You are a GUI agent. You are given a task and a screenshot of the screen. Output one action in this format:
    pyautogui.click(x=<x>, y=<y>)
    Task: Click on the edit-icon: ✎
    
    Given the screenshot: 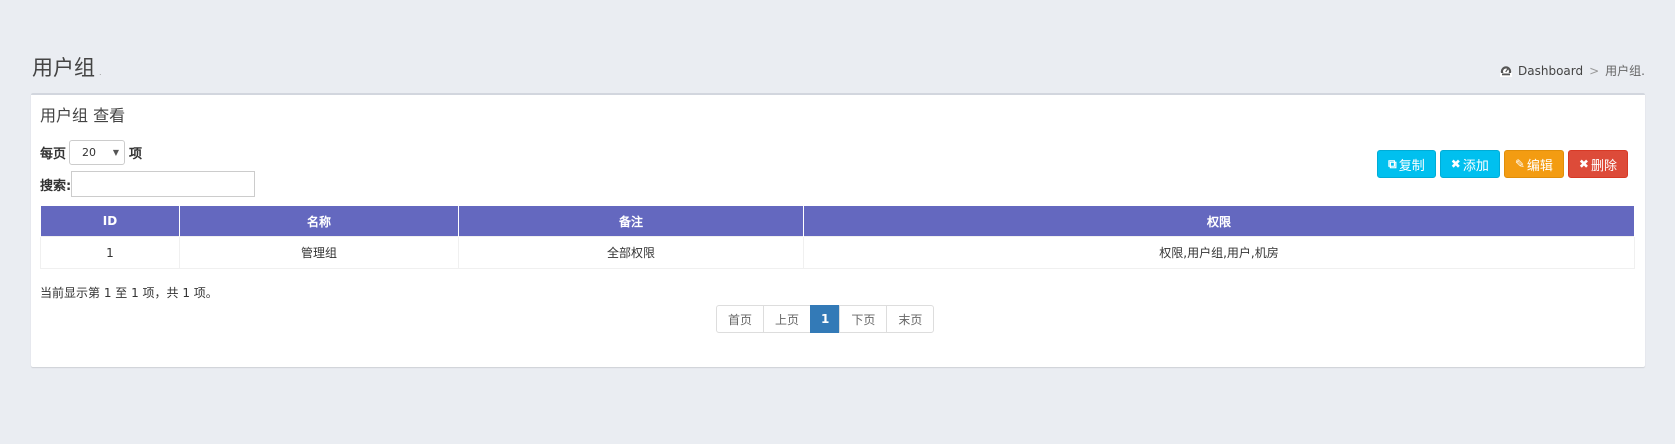 What is the action you would take?
    pyautogui.click(x=1519, y=164)
    